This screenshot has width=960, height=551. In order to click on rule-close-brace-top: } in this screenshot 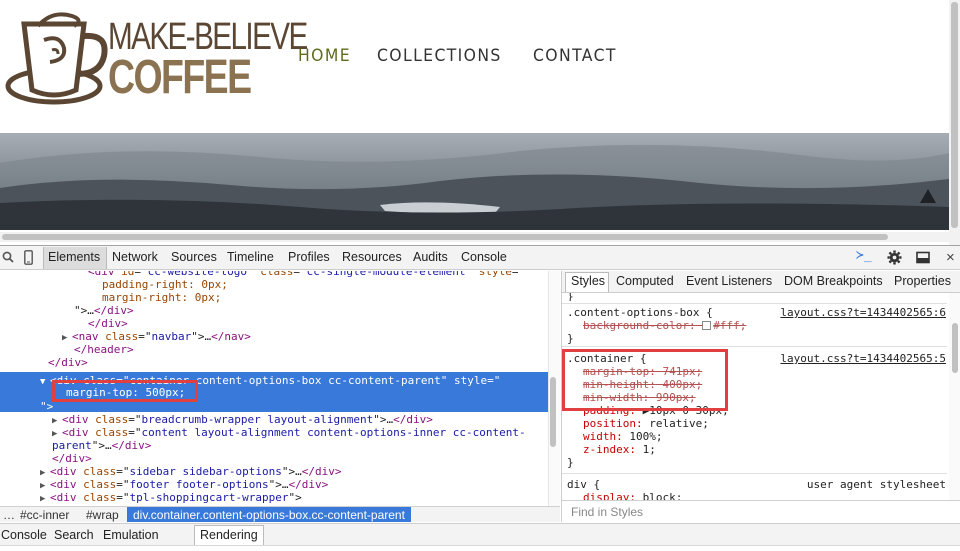, I will do `click(570, 297)`.